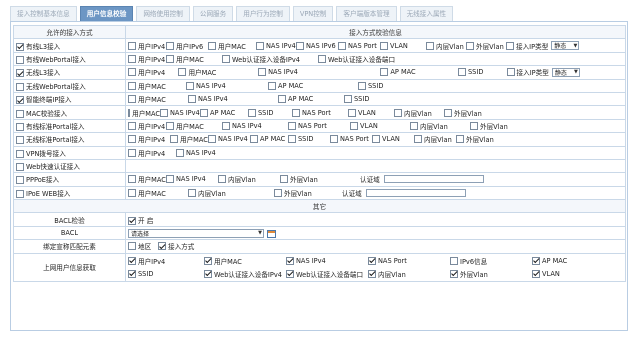 The image size is (640, 337). What do you see at coordinates (426, 13) in the screenshot?
I see `tab-7: 无线接入属性` at bounding box center [426, 13].